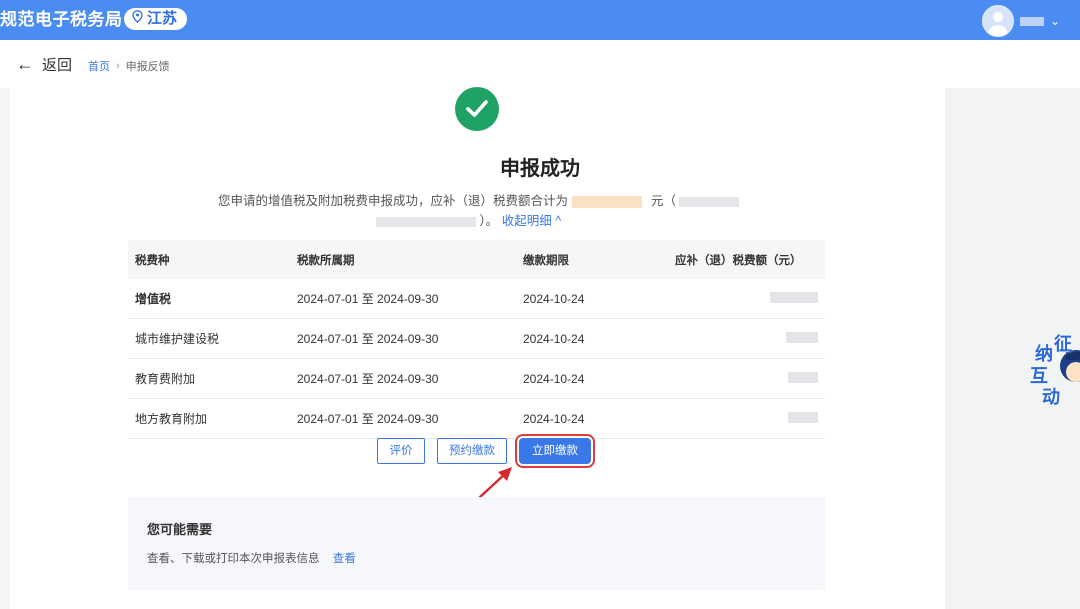 The height and width of the screenshot is (609, 1080). What do you see at coordinates (212, 378) in the screenshot?
I see `tax-type-cell: 教育费附加` at bounding box center [212, 378].